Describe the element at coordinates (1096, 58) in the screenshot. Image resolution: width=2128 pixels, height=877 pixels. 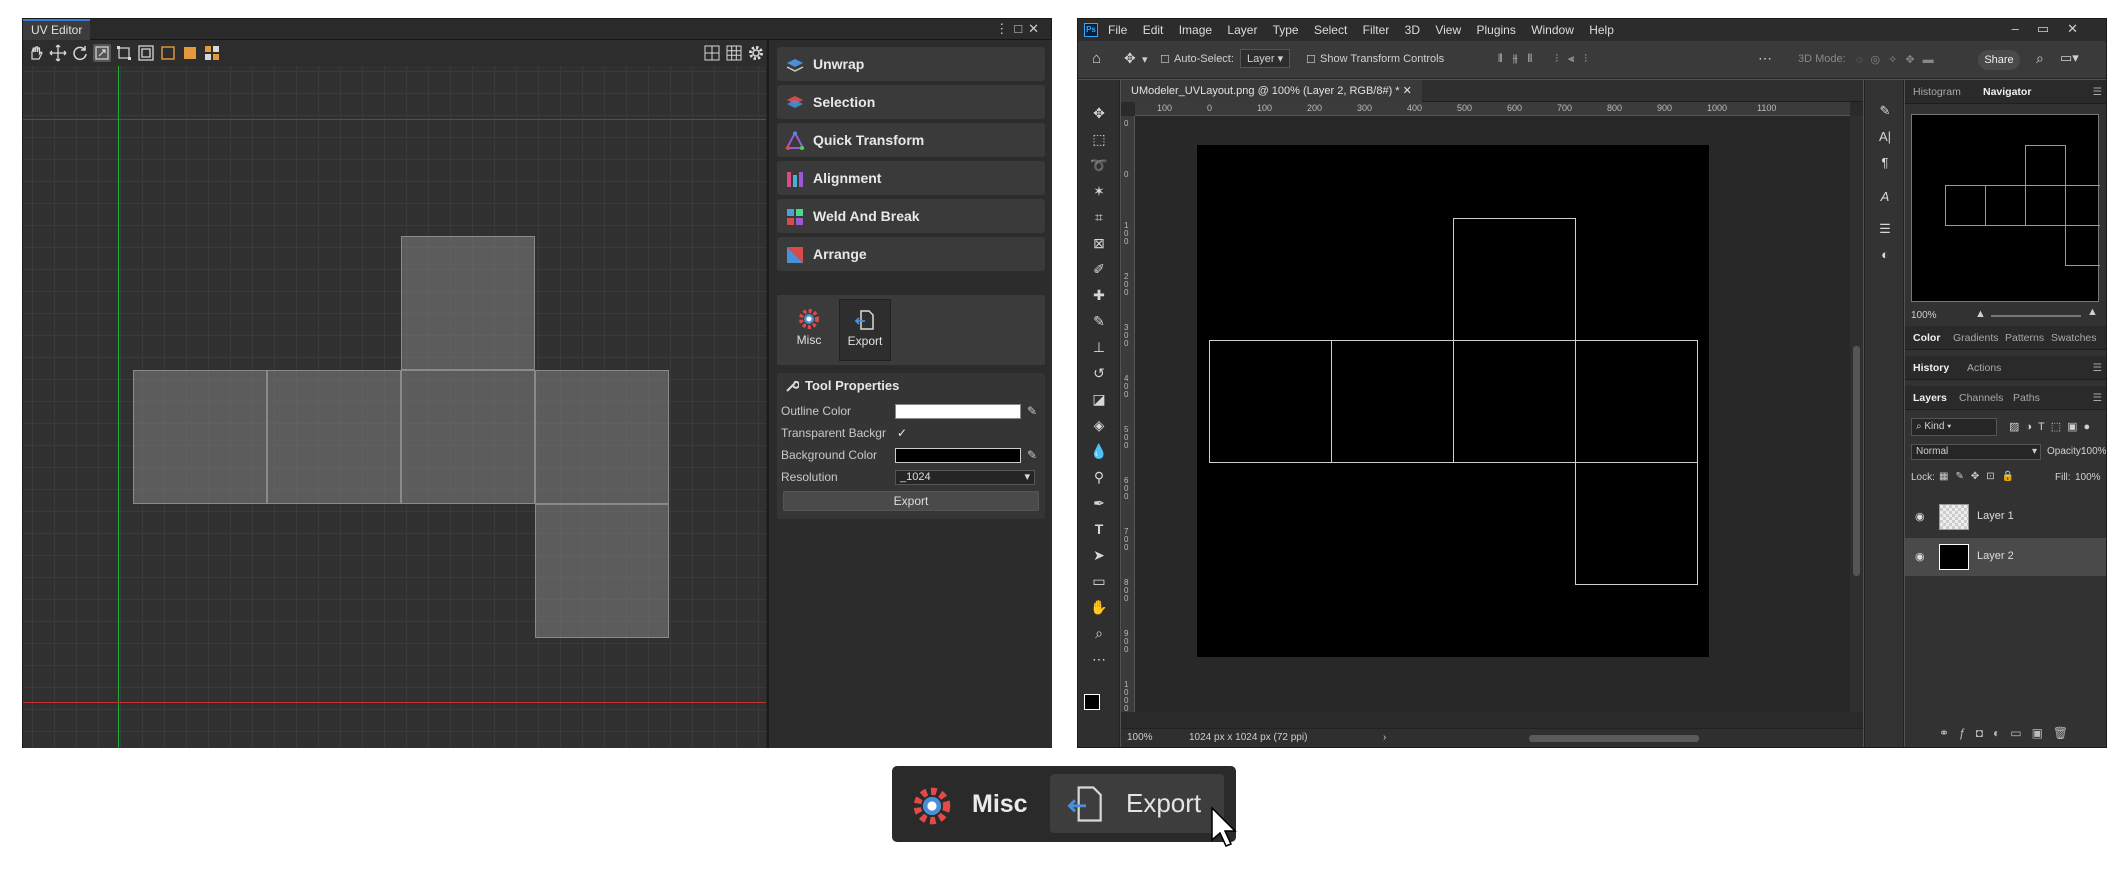
I see `home-icon: ⌂` at that location.